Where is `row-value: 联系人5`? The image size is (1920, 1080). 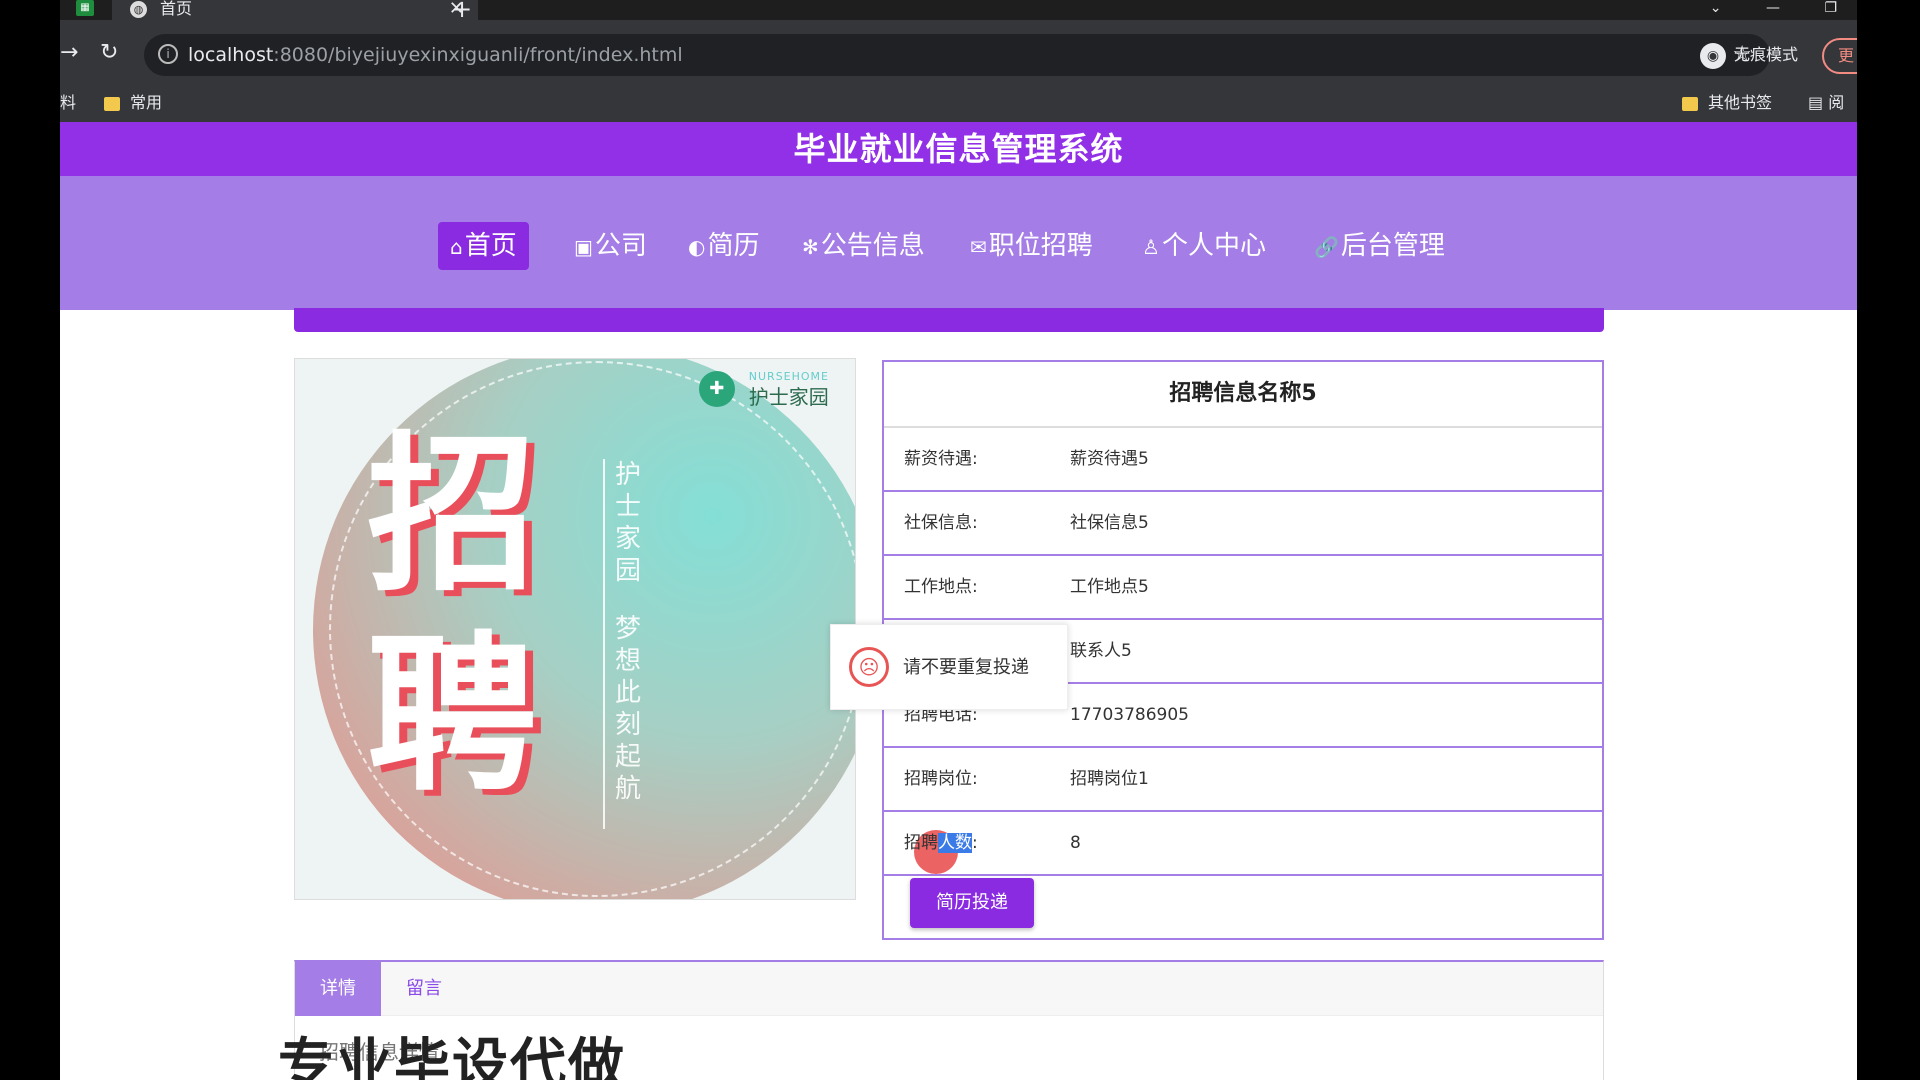 row-value: 联系人5 is located at coordinates (1101, 651).